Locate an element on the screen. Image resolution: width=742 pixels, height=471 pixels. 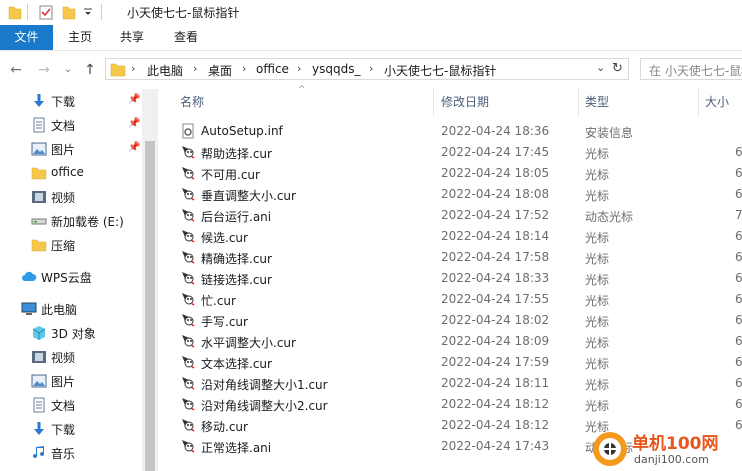
nav-item-music: 音乐 is located at coordinates (71, 453).